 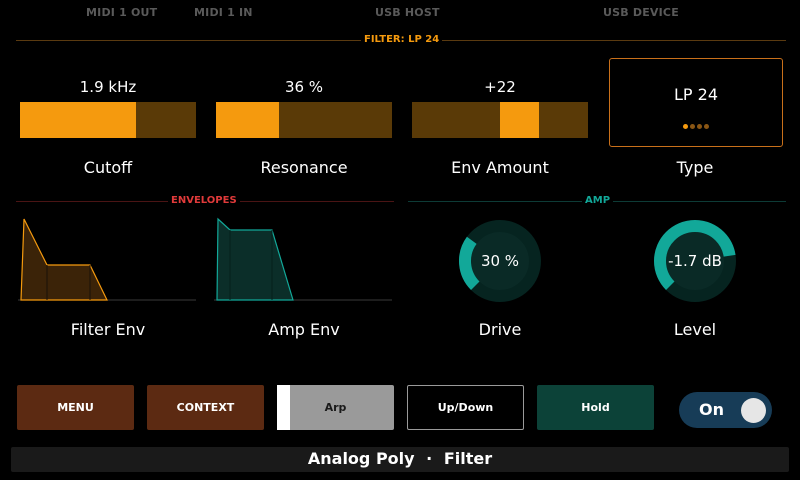 I want to click on resonance-slider, so click(x=304, y=120).